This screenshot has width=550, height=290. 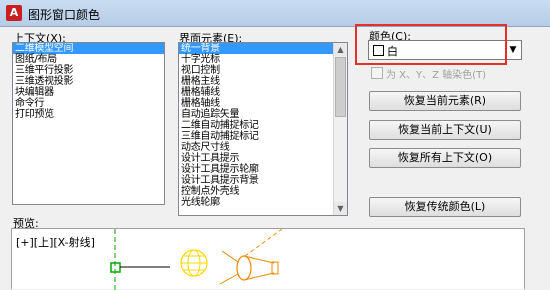 I want to click on title-bar: A 图形窗口颜色, so click(x=275, y=13).